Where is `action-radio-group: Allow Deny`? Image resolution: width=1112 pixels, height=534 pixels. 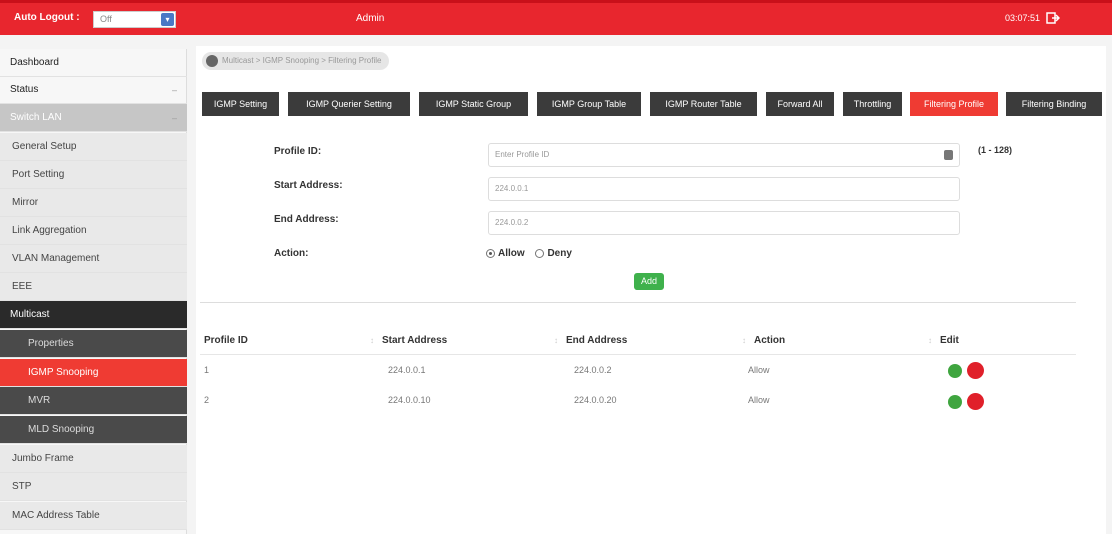 action-radio-group: Allow Deny is located at coordinates (529, 253).